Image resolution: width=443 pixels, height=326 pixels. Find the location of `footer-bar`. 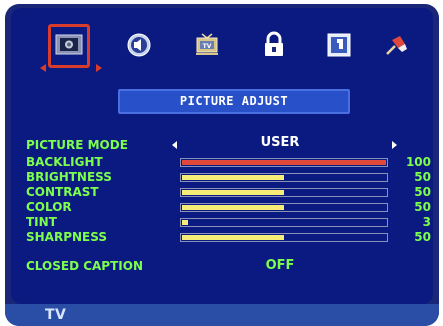

footer-bar is located at coordinates (222, 315).